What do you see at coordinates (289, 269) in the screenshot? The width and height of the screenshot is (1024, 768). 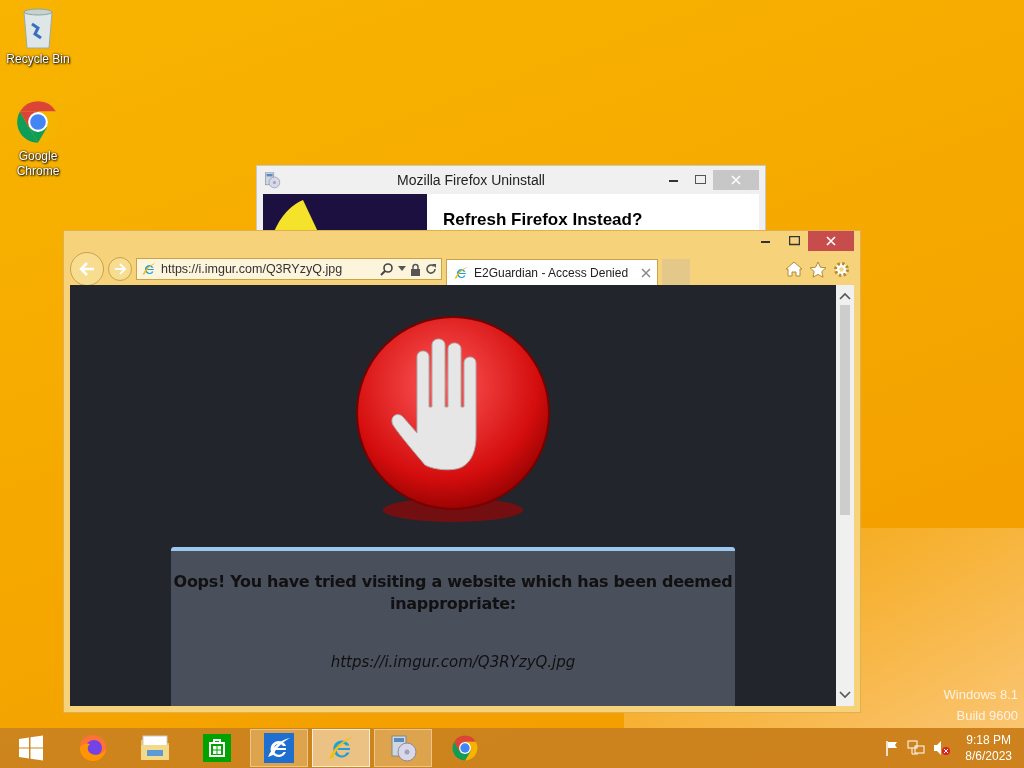 I see `address-field: https://i.imgur.com/Q3RYzyQ.jpg` at bounding box center [289, 269].